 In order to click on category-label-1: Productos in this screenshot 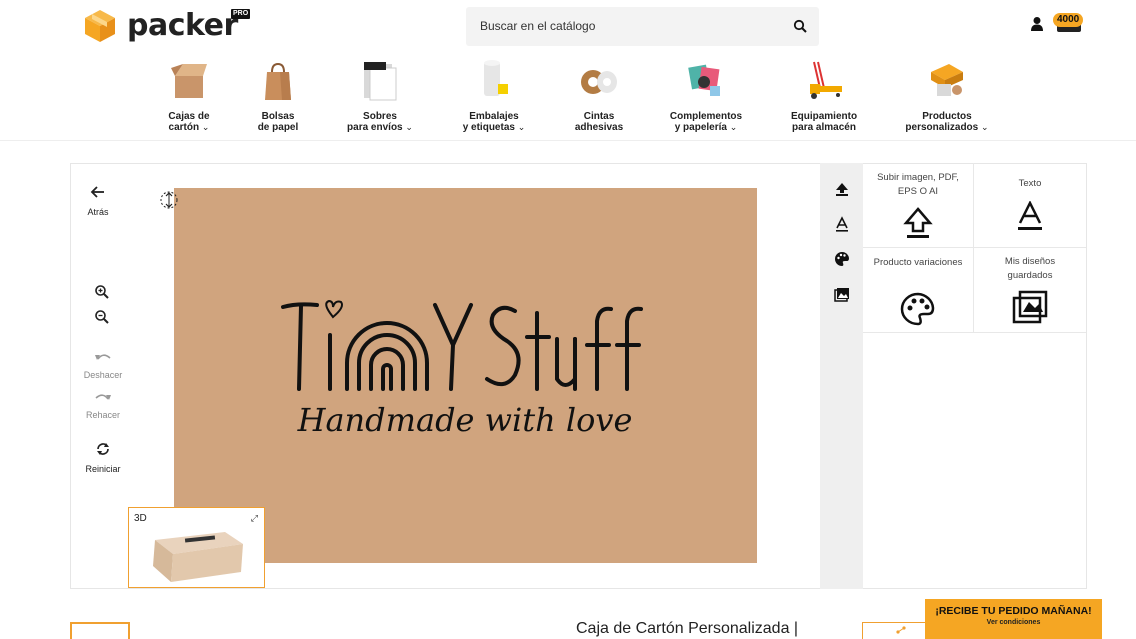, I will do `click(947, 116)`.